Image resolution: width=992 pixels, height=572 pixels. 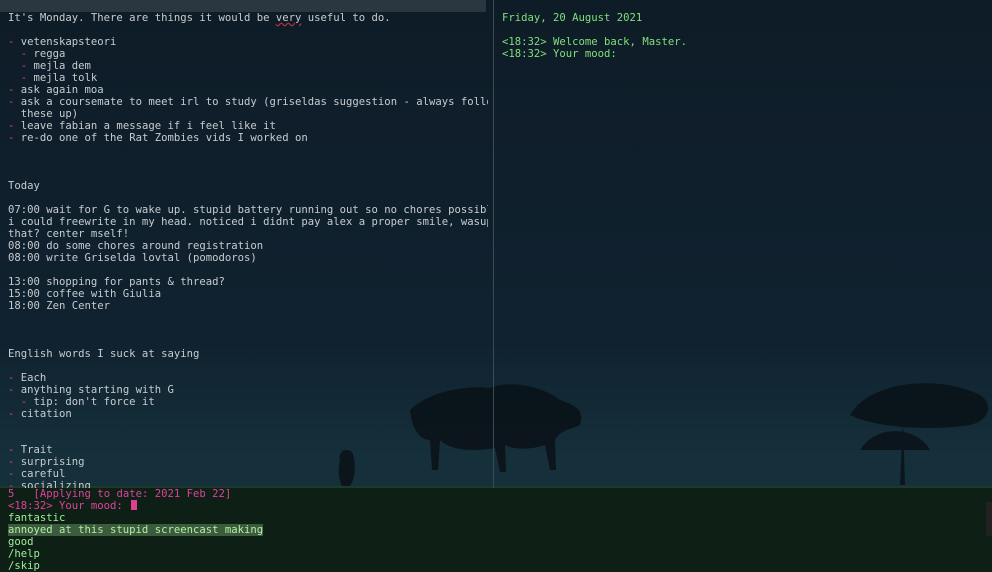 I want to click on note-text: mejla tolk, so click(x=65, y=78).